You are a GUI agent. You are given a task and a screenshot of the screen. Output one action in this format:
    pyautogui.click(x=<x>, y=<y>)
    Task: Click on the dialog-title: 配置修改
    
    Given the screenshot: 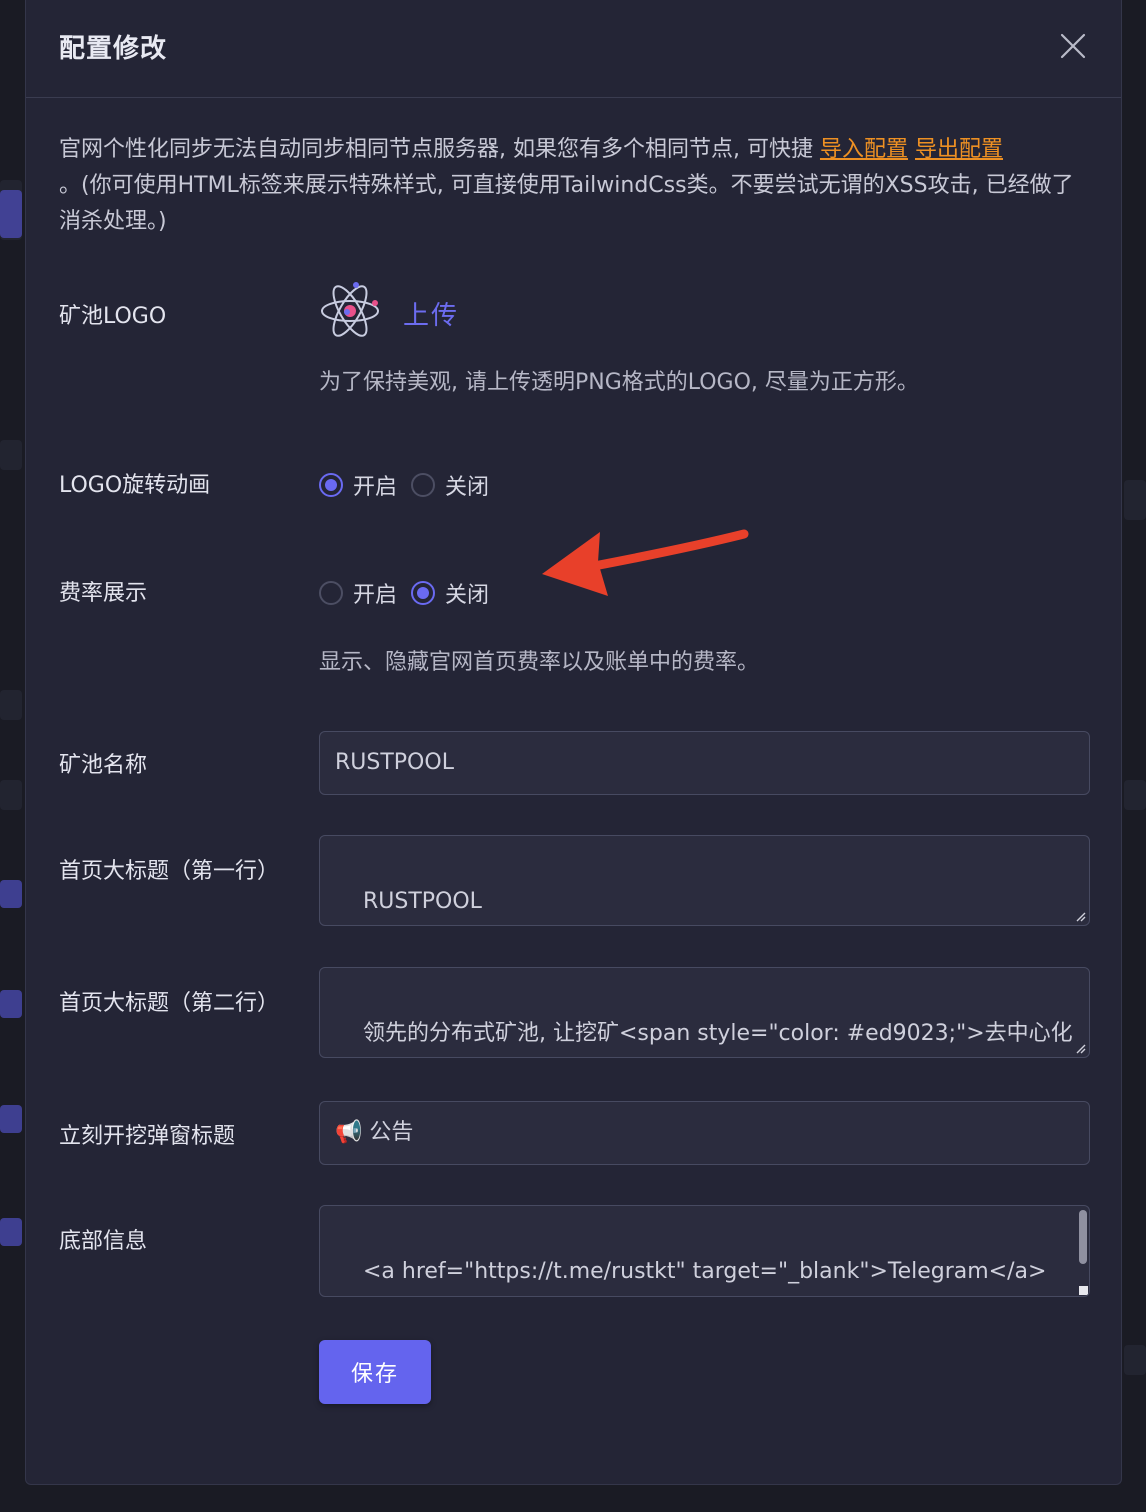 What is the action you would take?
    pyautogui.click(x=113, y=49)
    